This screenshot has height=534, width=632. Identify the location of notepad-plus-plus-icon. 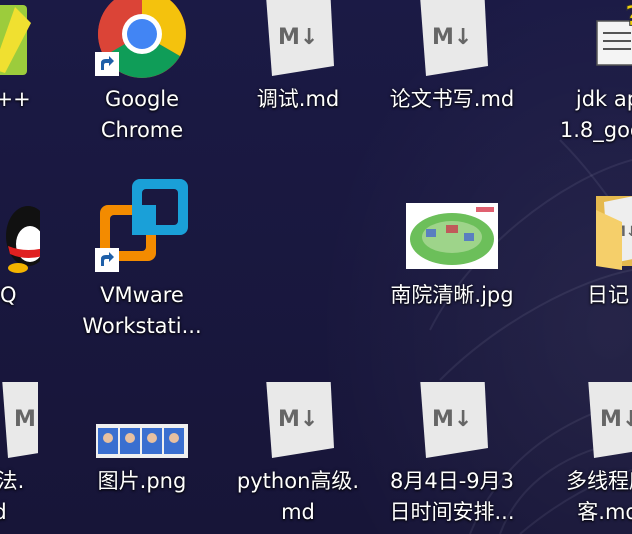
(31, 40).